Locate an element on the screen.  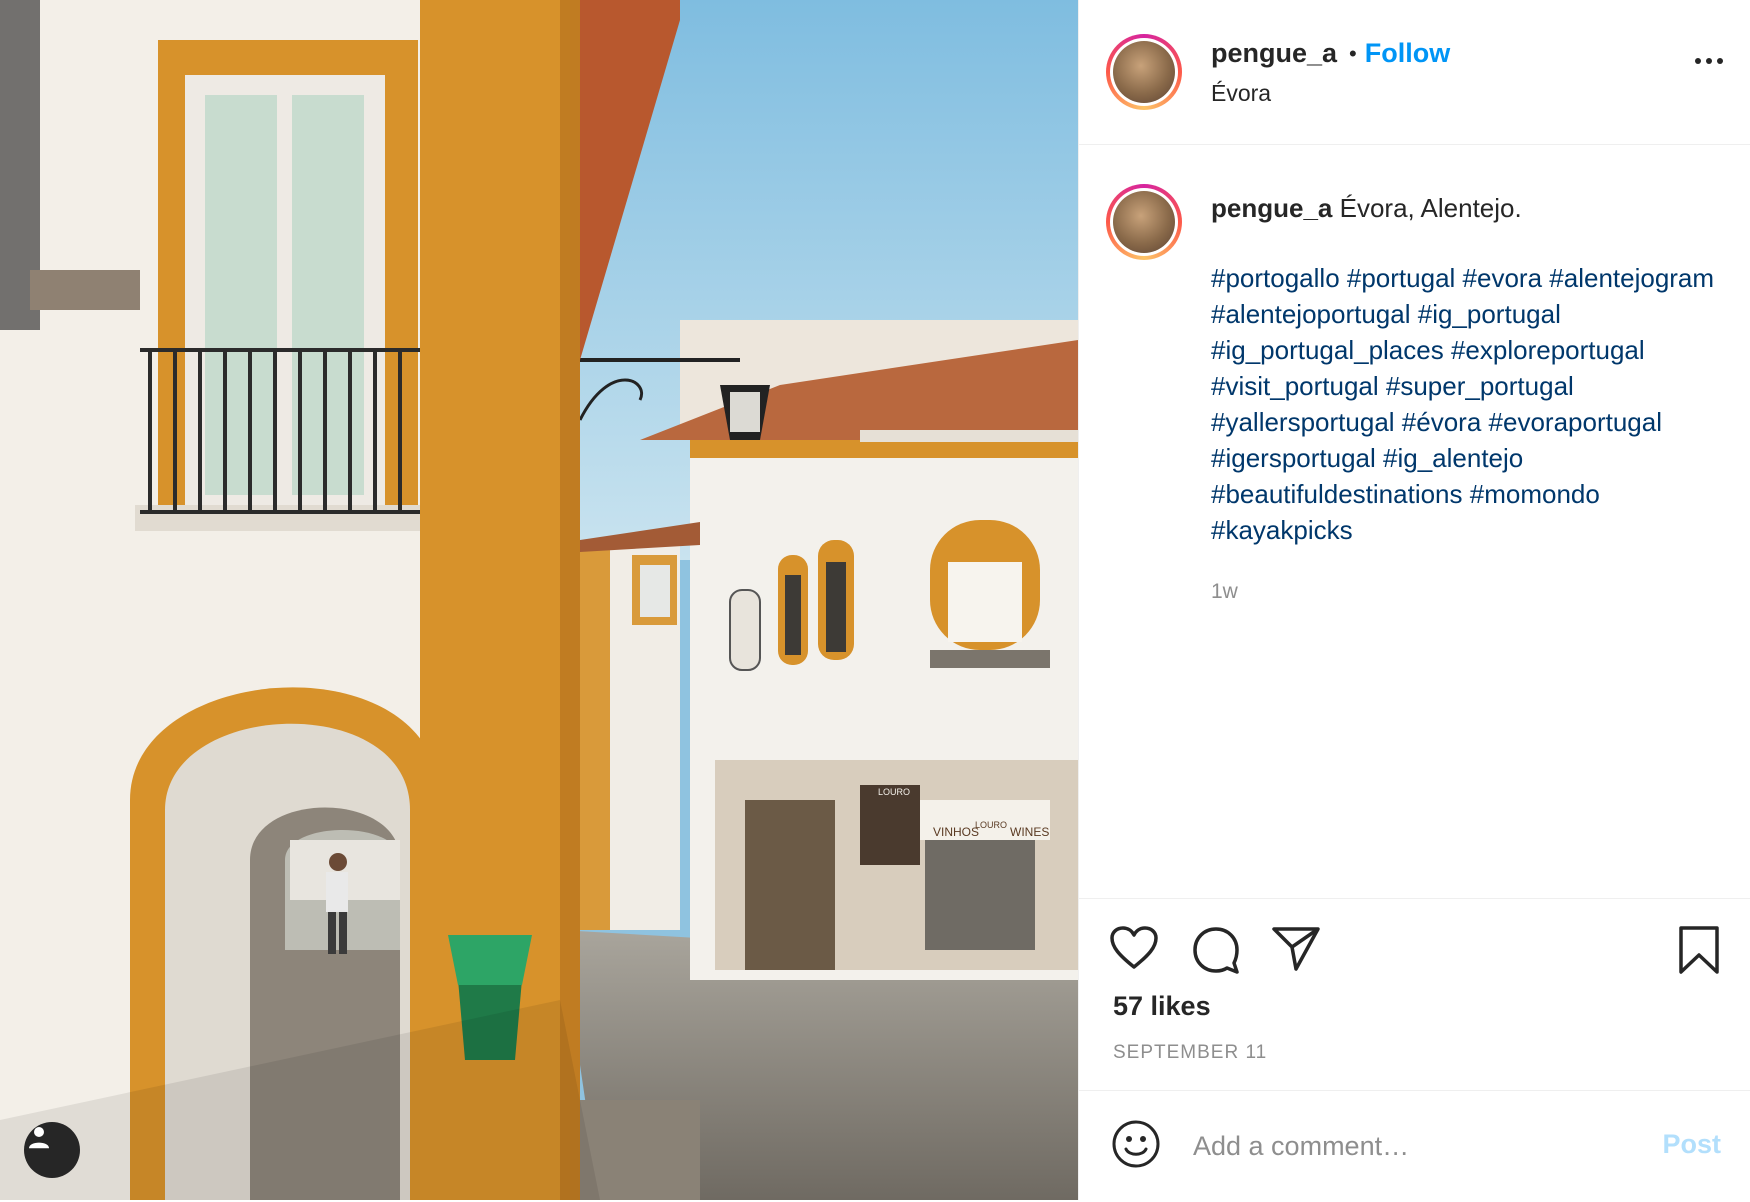
hashtag-link: #yallersportugal is located at coordinates (1303, 422).